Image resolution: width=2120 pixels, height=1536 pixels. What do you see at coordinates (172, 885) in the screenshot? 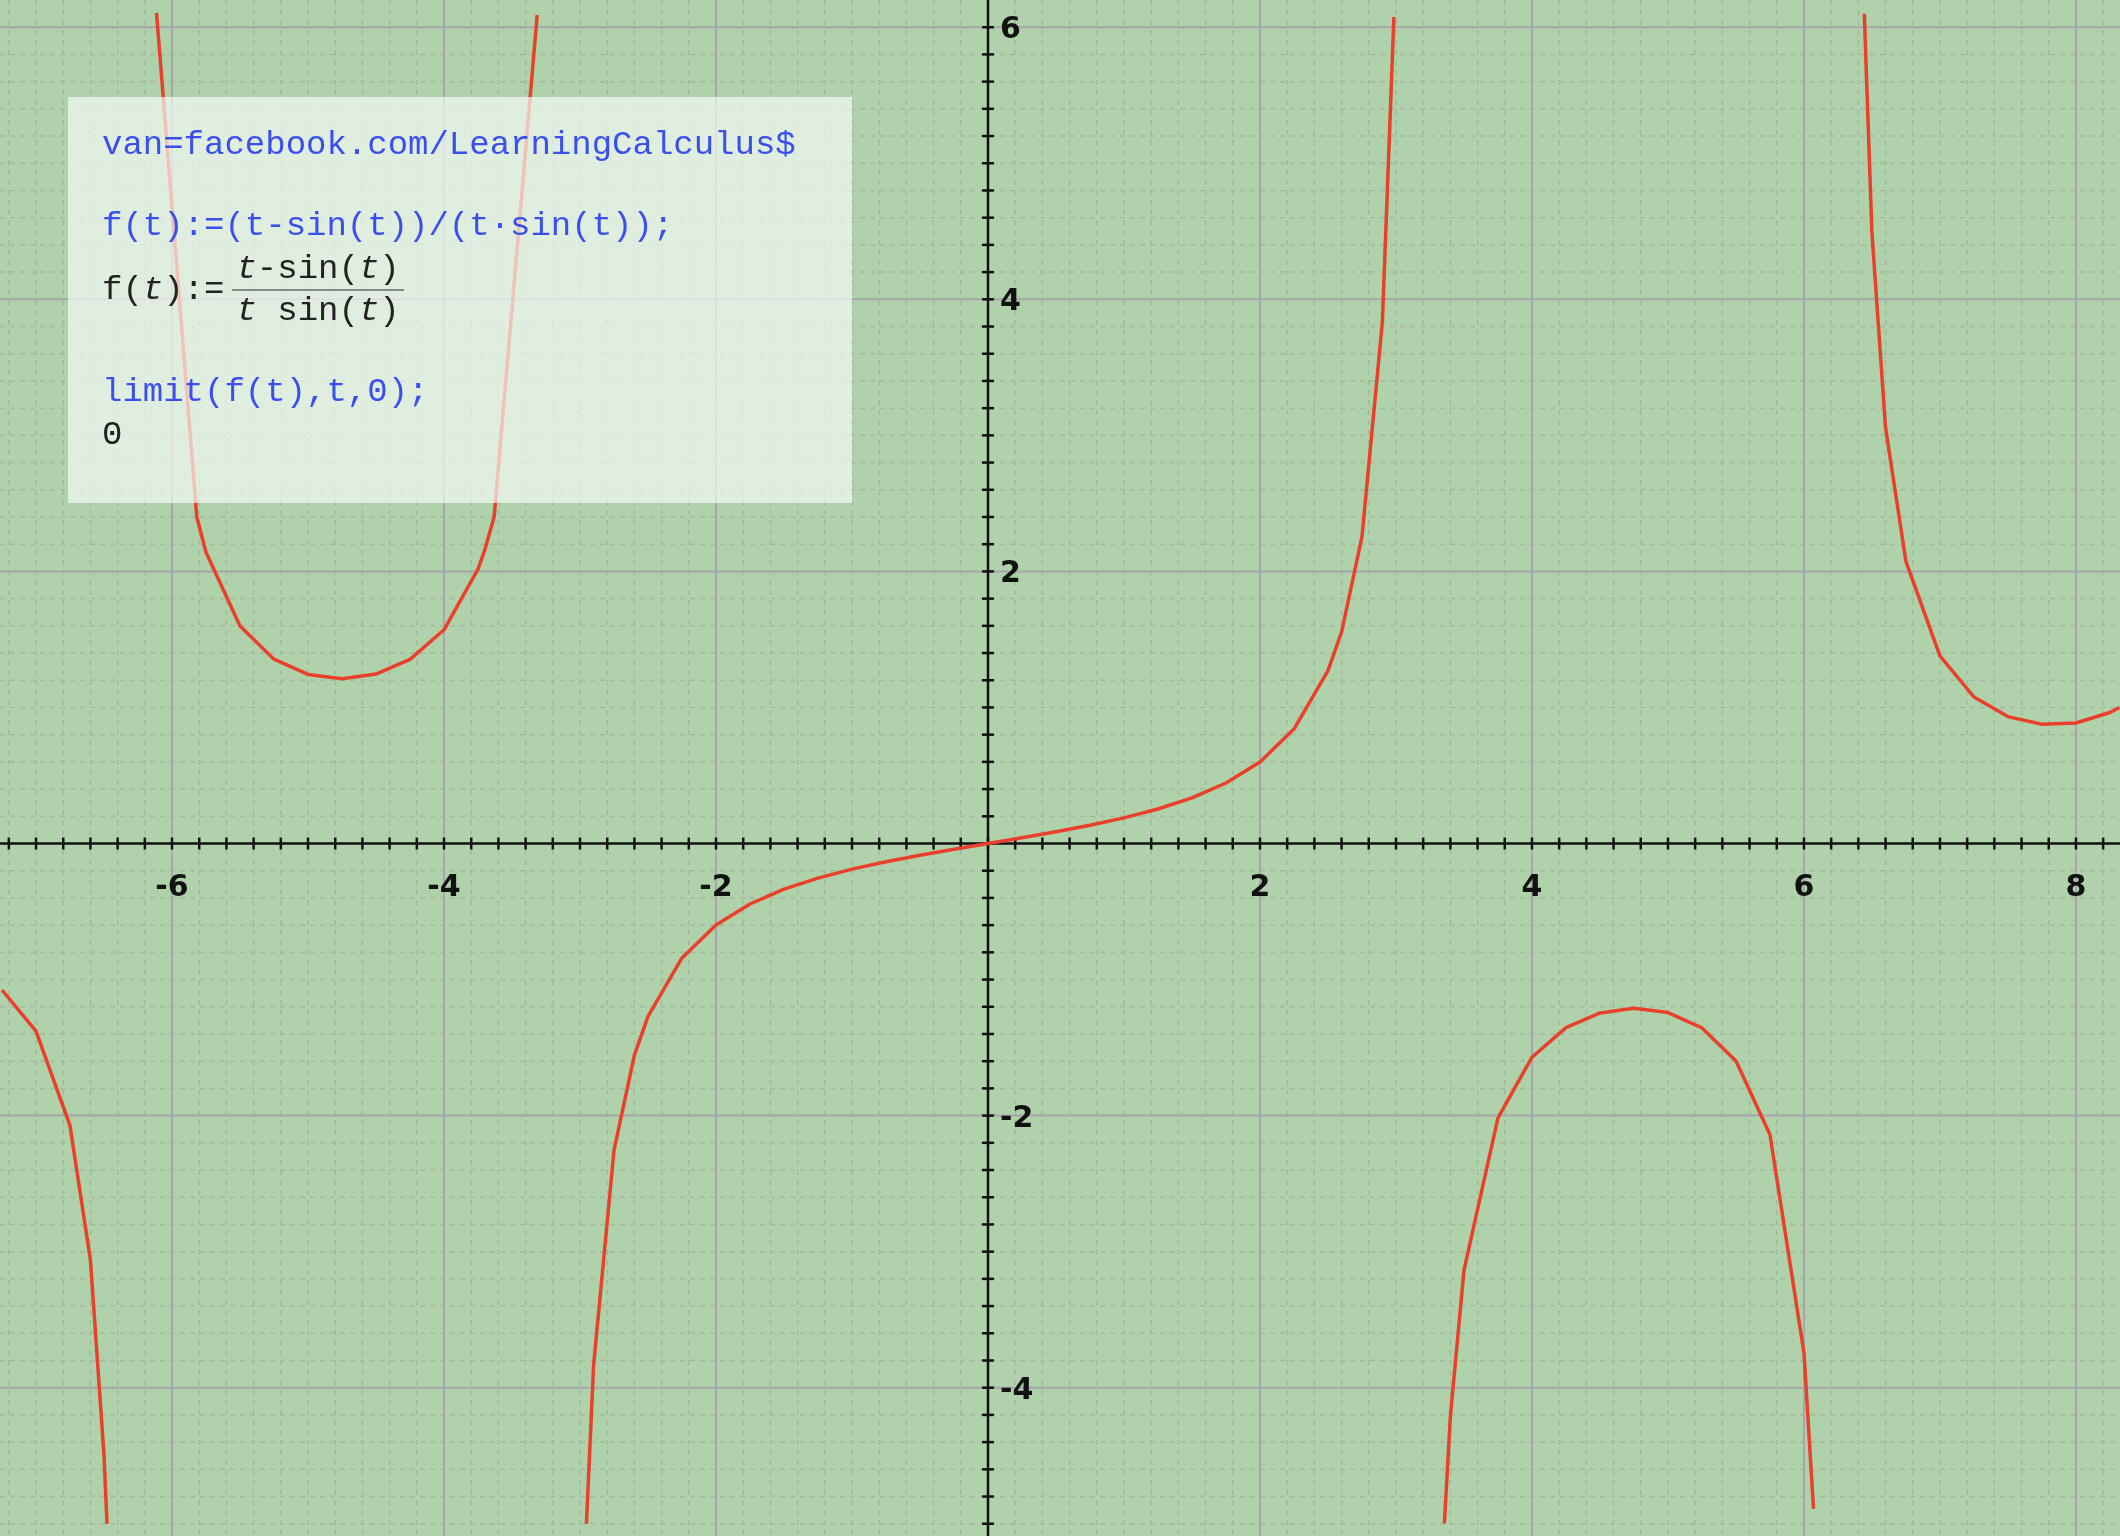
I see `axis-tick-label: -6` at bounding box center [172, 885].